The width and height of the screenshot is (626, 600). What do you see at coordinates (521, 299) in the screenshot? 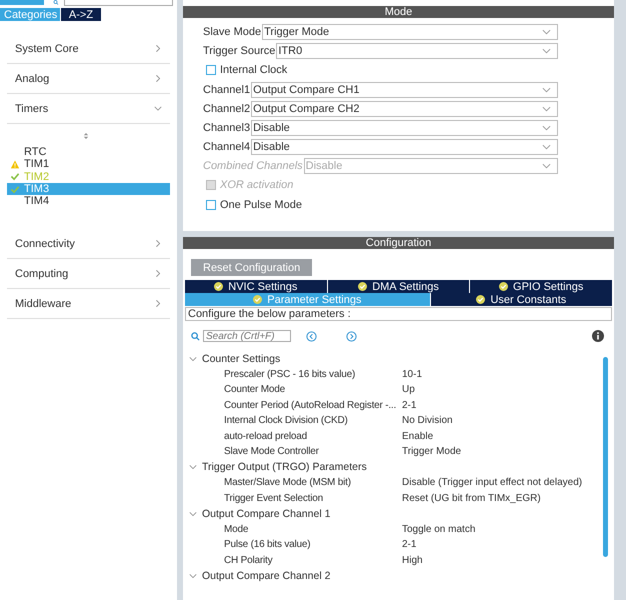
I see `settings-tab: User Constants` at bounding box center [521, 299].